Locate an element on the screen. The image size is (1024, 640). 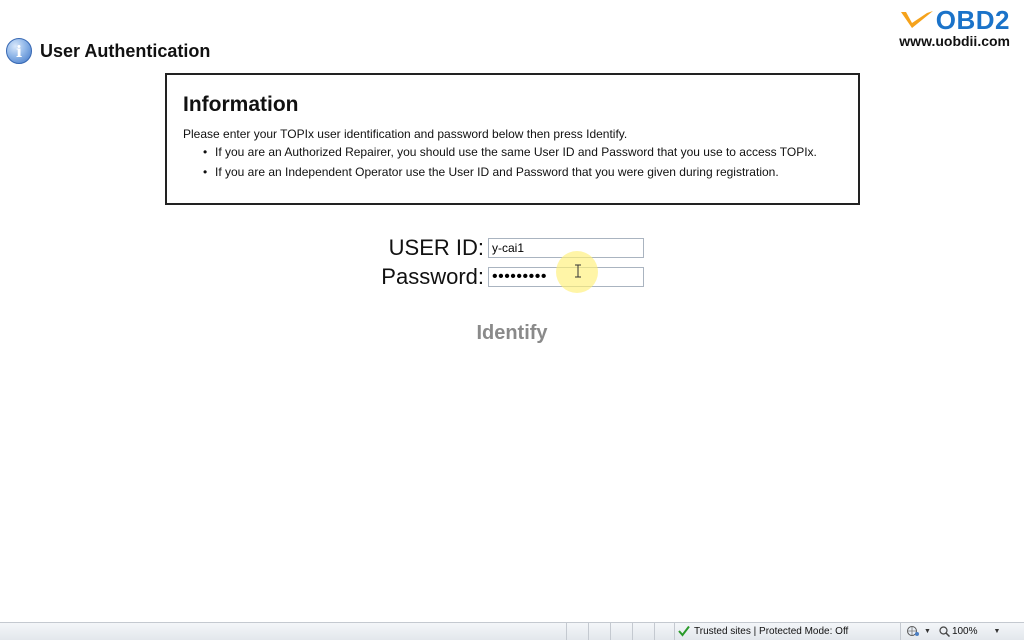
brand-mark: OBD2 is located at coordinates (954, 20).